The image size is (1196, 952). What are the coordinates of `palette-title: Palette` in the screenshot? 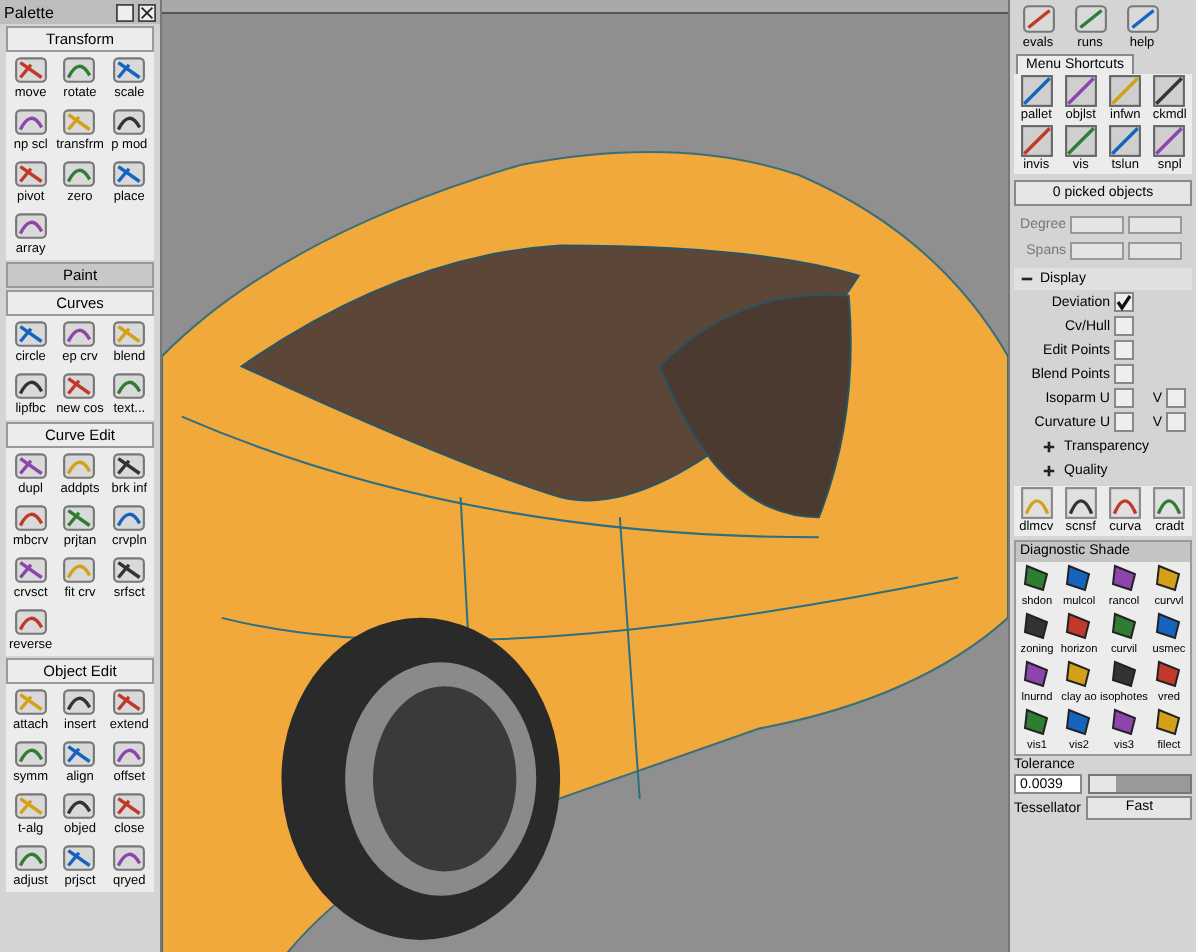 It's located at (30, 12).